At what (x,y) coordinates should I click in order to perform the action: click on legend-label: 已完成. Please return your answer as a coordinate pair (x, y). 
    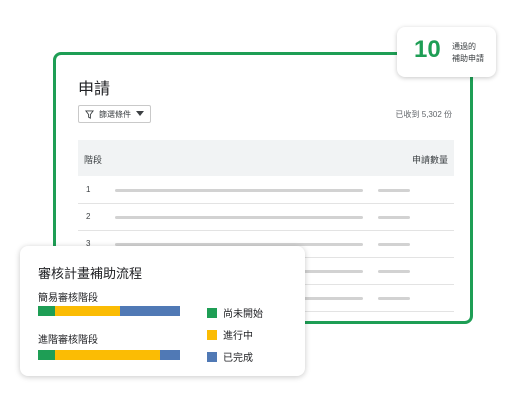
    Looking at the image, I should click on (238, 358).